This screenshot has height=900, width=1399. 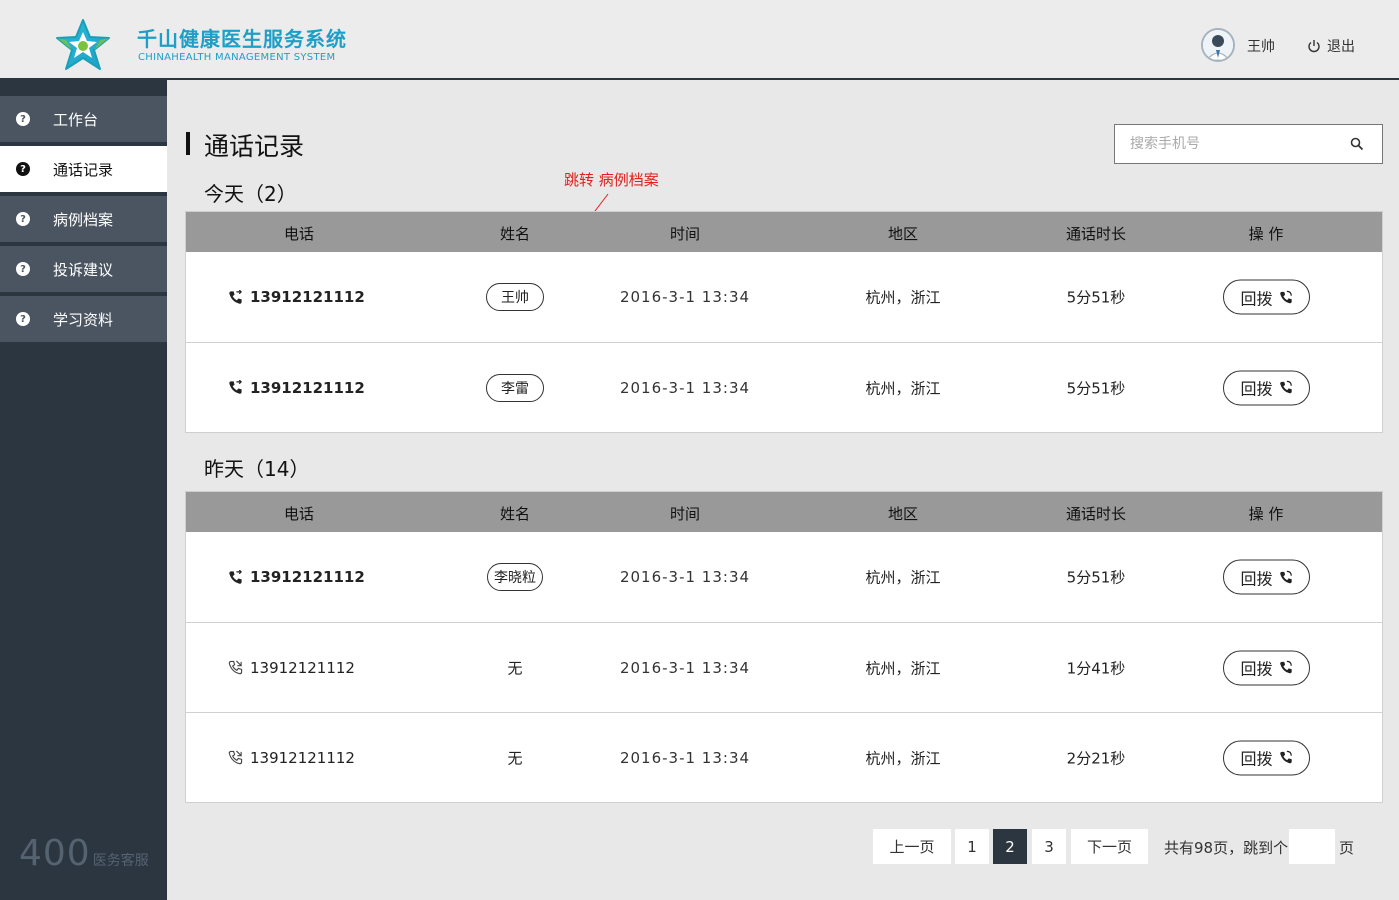 What do you see at coordinates (784, 512) in the screenshot?
I see `table-header: 电话 姓名 时间 地区 通话时长 操 作` at bounding box center [784, 512].